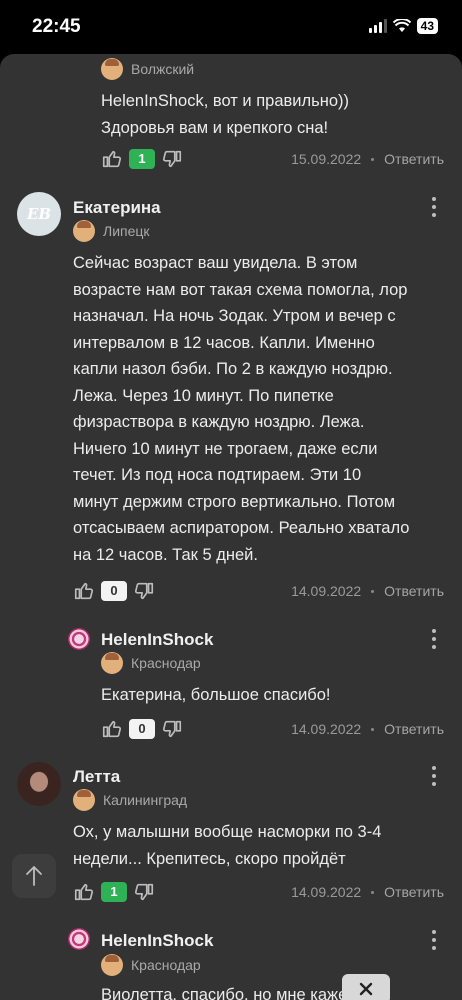 The height and width of the screenshot is (1000, 462). What do you see at coordinates (147, 69) in the screenshot?
I see `author-city: Волжский` at bounding box center [147, 69].